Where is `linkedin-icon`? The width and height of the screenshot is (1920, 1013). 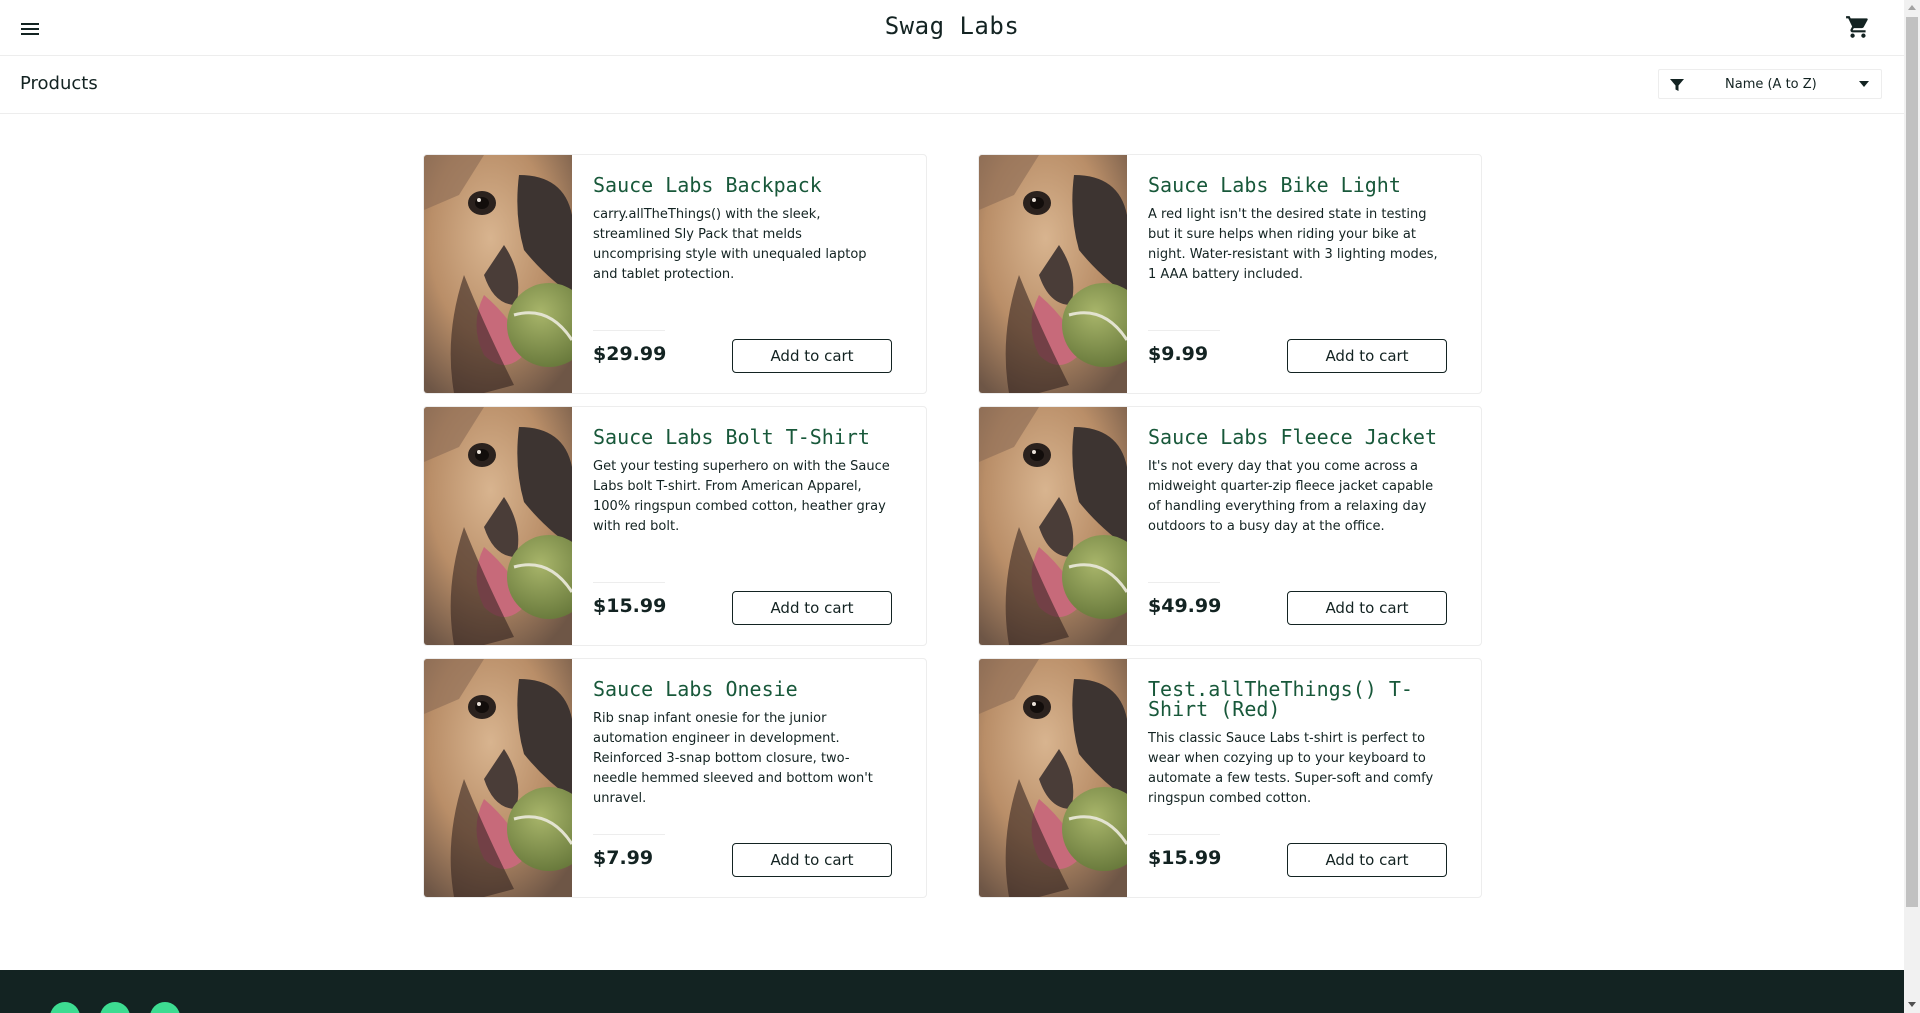
linkedin-icon is located at coordinates (165, 1007).